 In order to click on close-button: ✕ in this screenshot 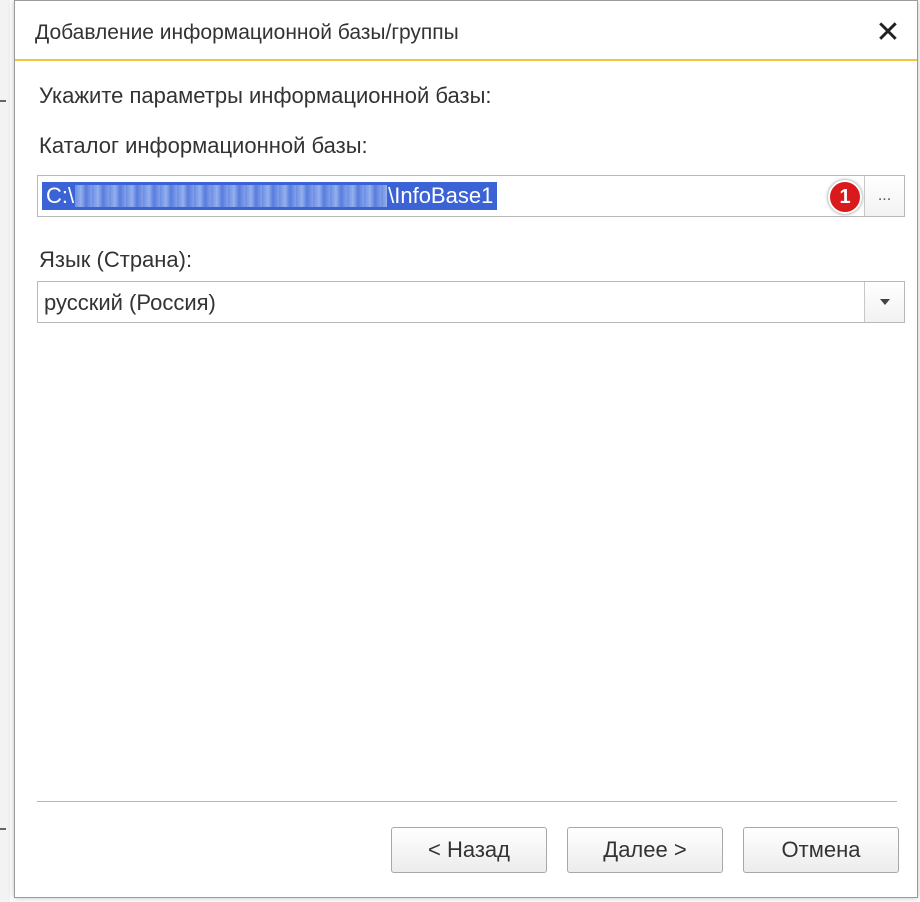, I will do `click(888, 32)`.